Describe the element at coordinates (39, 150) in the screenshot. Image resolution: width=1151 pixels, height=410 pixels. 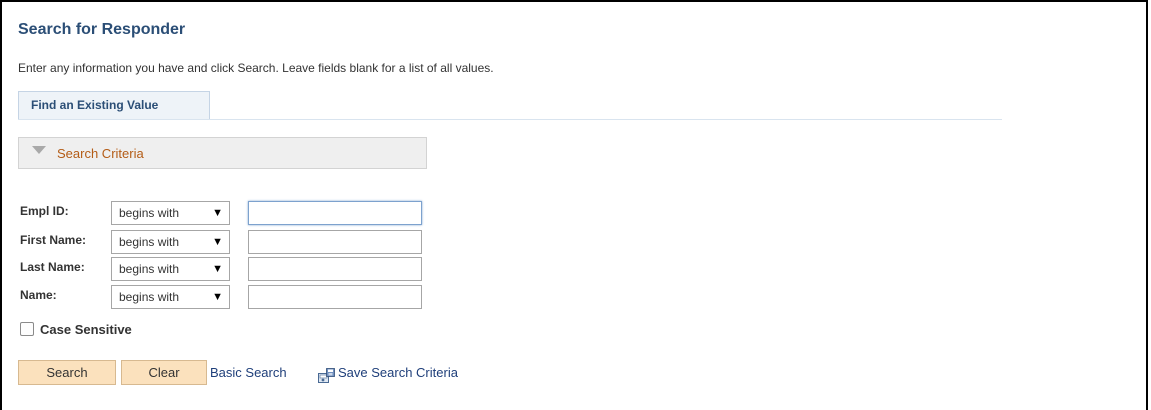
I see `triangle-down-icon` at that location.